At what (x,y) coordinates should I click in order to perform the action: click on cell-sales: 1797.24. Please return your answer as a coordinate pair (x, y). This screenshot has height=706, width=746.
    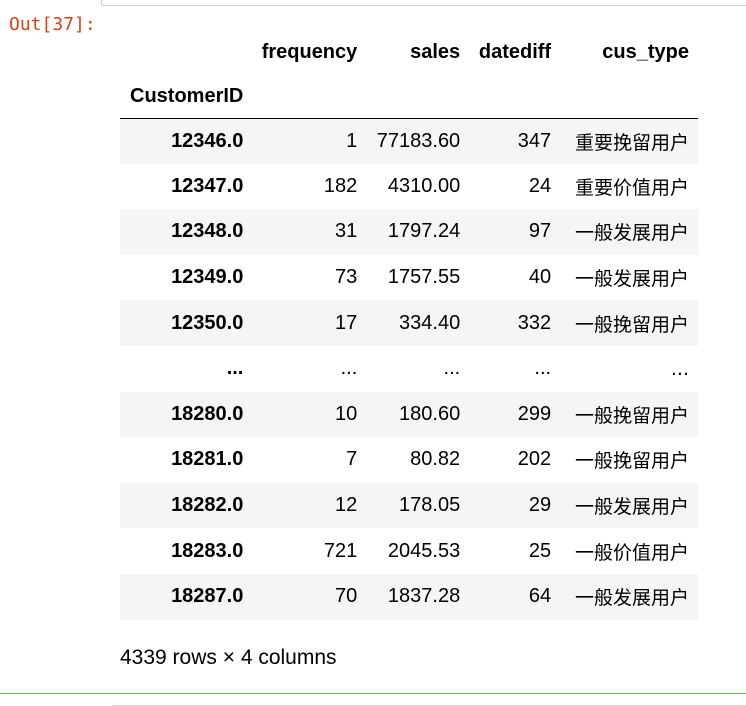
    Looking at the image, I should click on (424, 231).